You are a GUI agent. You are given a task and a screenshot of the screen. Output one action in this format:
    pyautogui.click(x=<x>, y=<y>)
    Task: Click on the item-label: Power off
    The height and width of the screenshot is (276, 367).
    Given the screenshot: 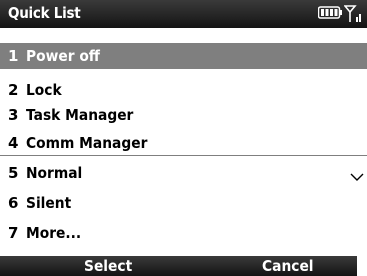 What is the action you would take?
    pyautogui.click(x=63, y=56)
    